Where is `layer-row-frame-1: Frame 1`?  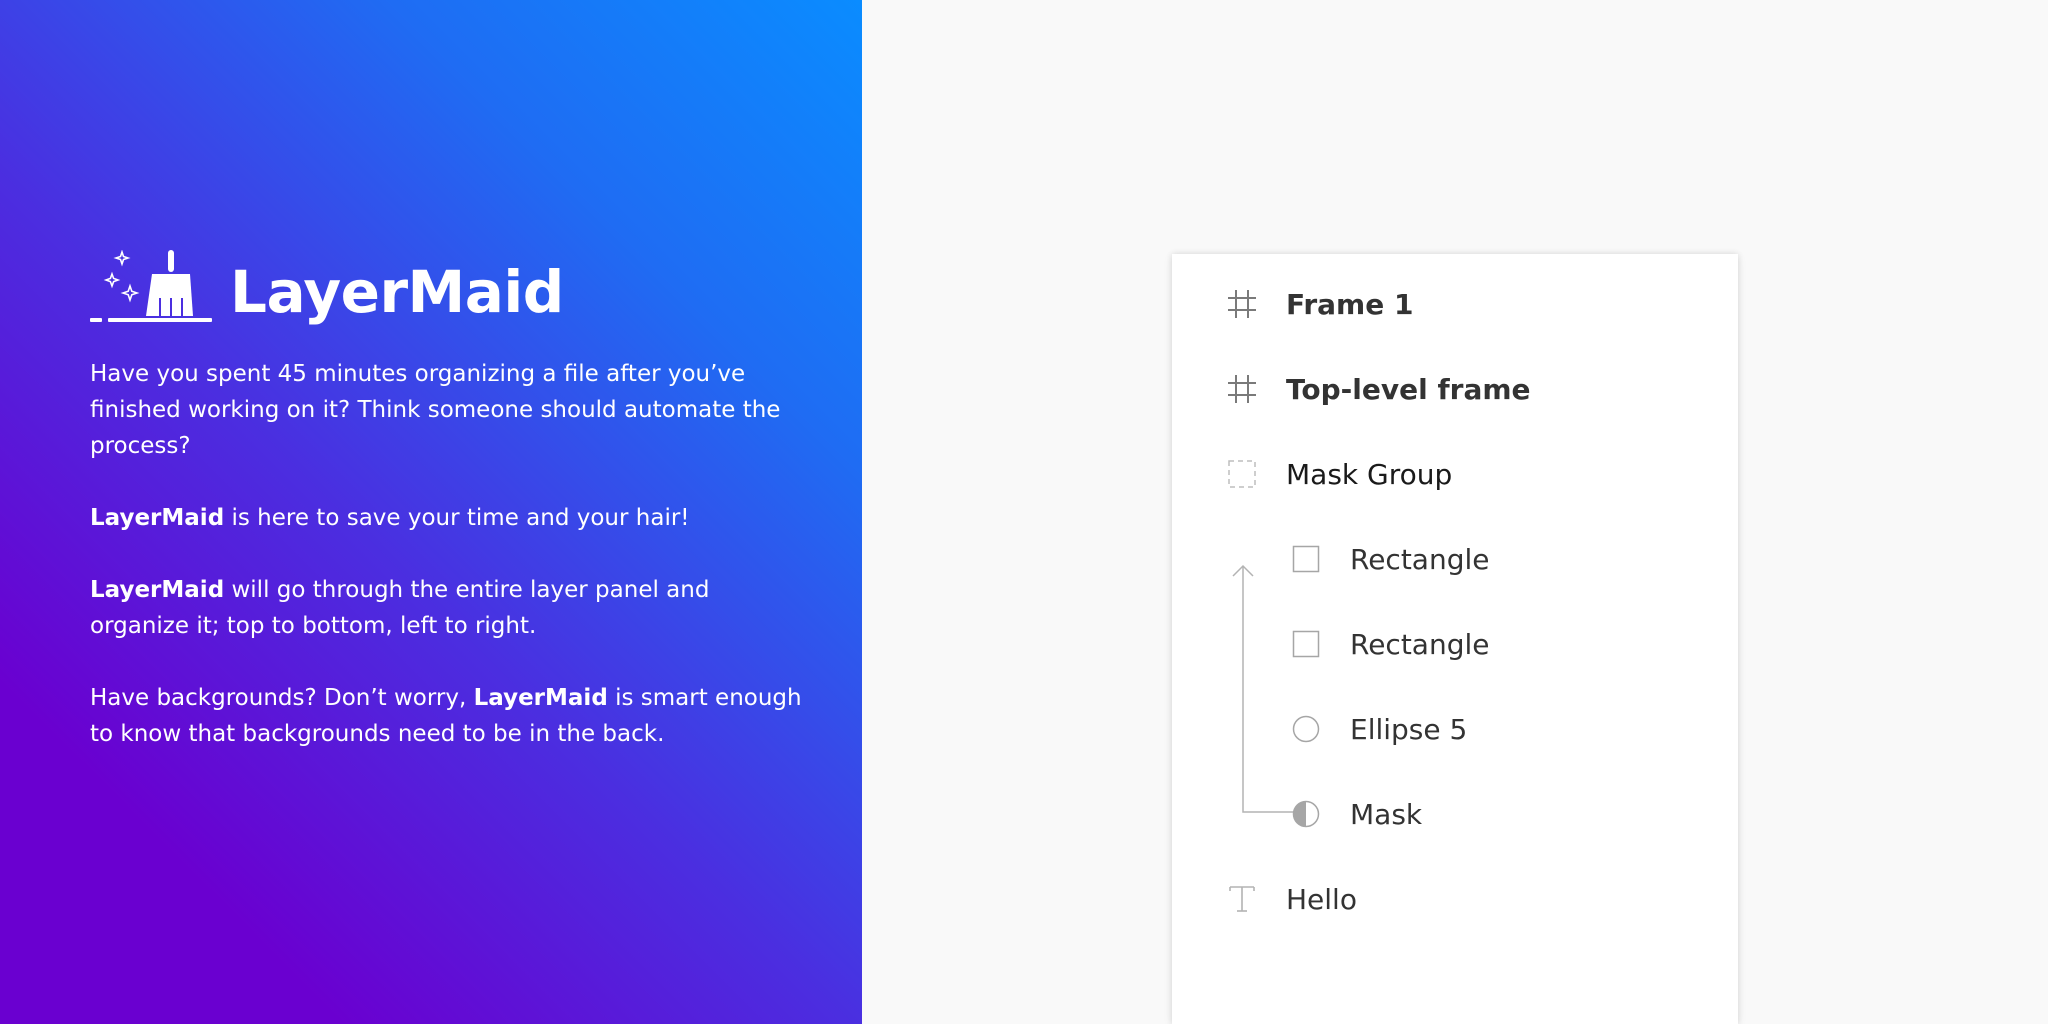 layer-row-frame-1: Frame 1 is located at coordinates (1319, 304).